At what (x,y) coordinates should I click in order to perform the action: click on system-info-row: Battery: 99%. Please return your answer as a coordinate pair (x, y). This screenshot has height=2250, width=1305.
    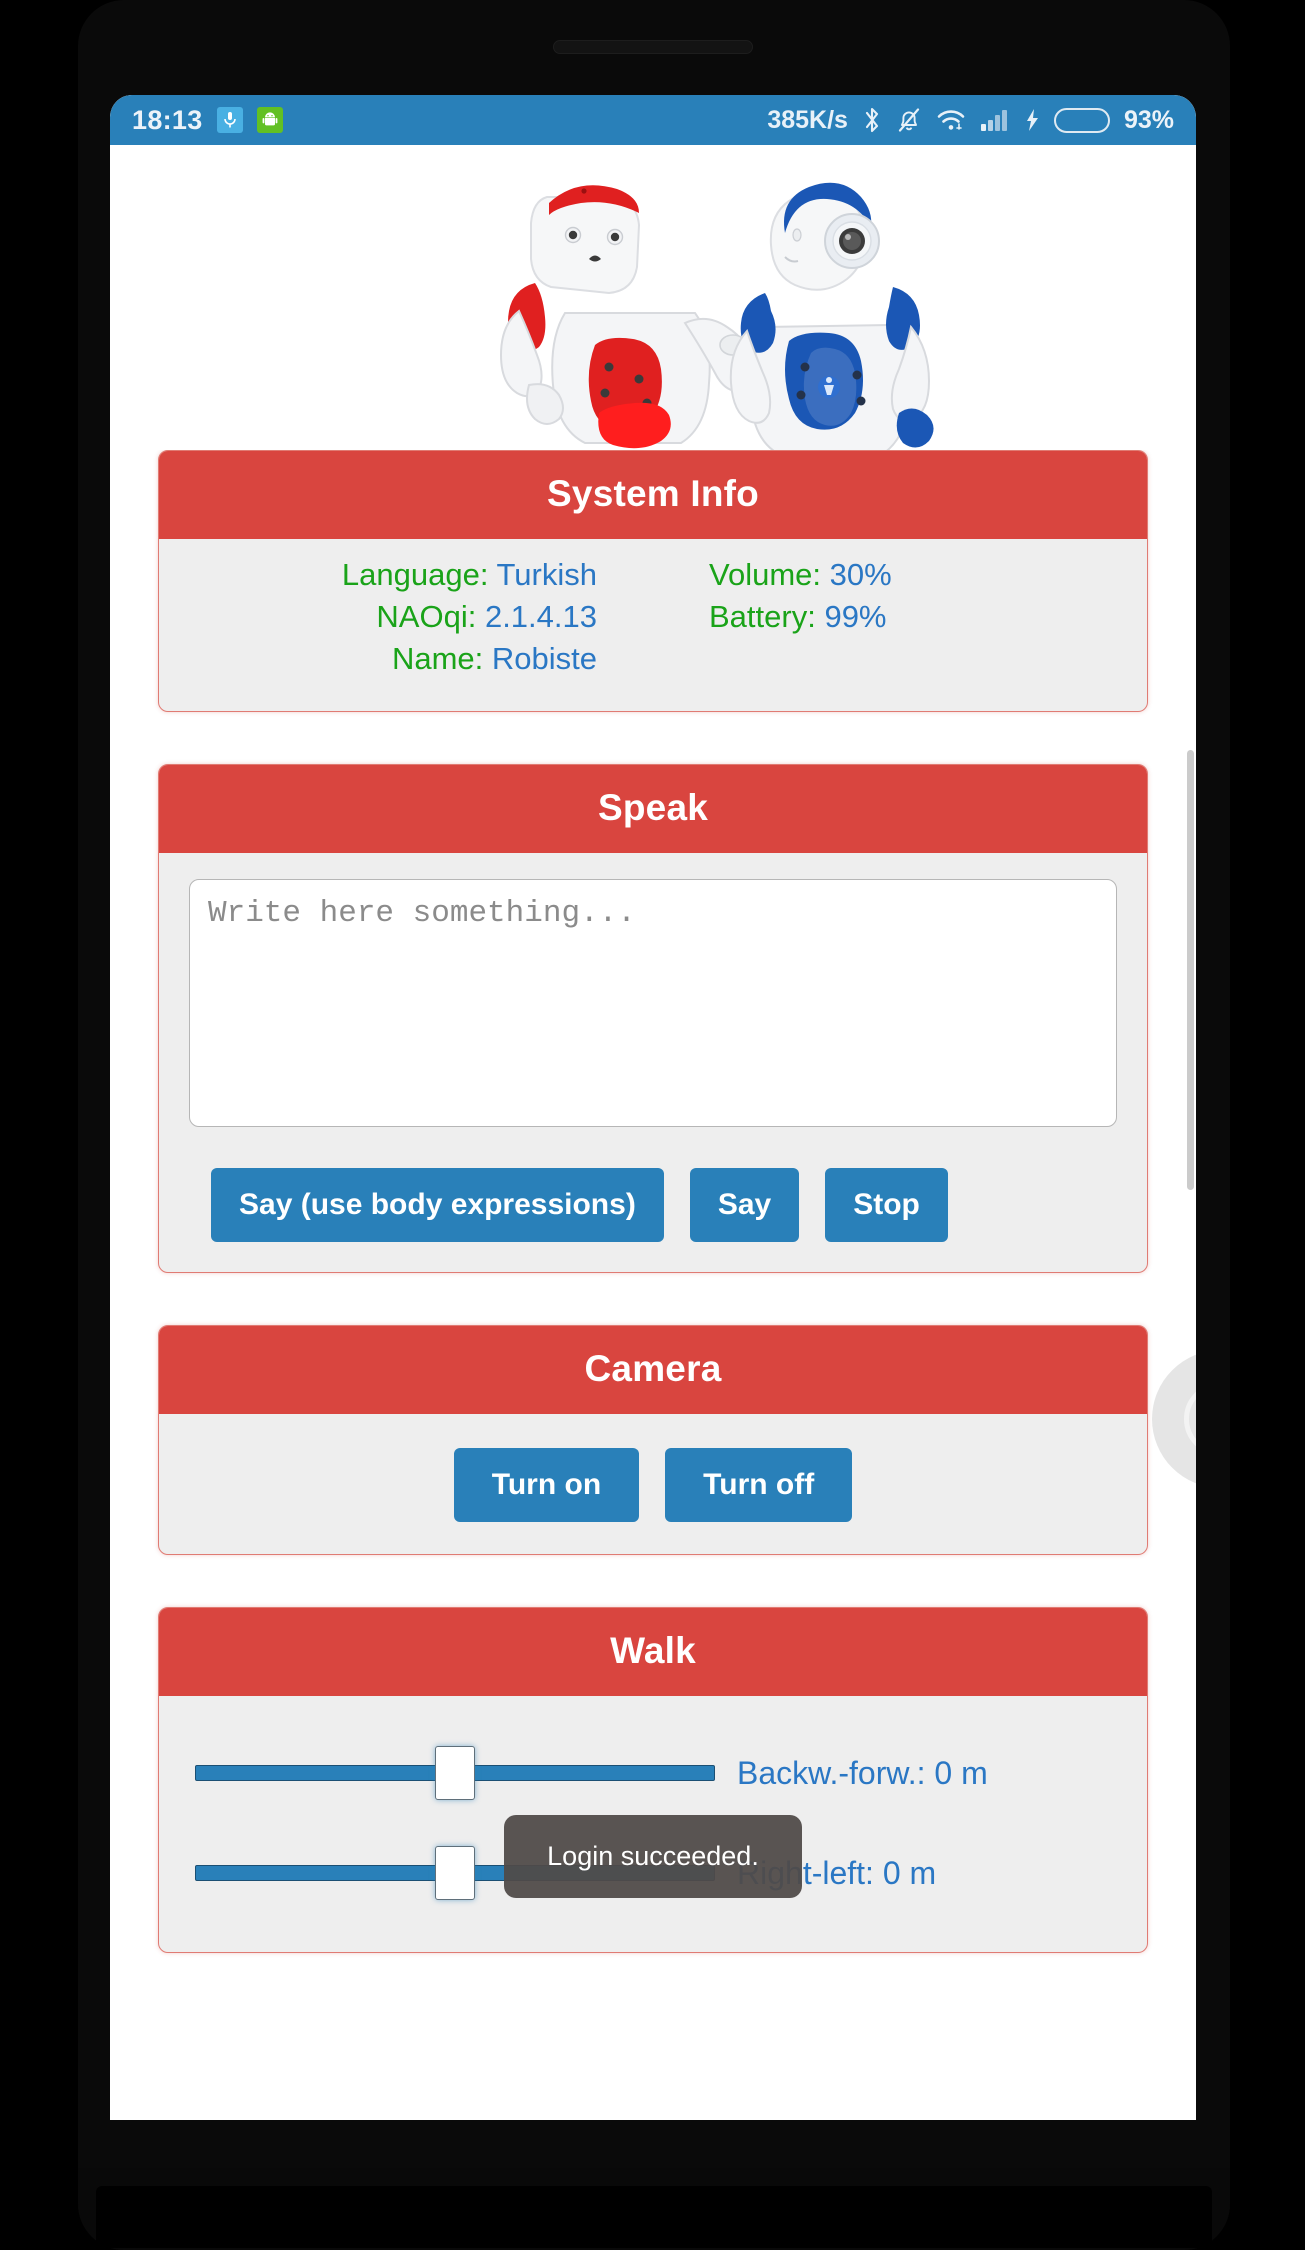
    Looking at the image, I should click on (798, 617).